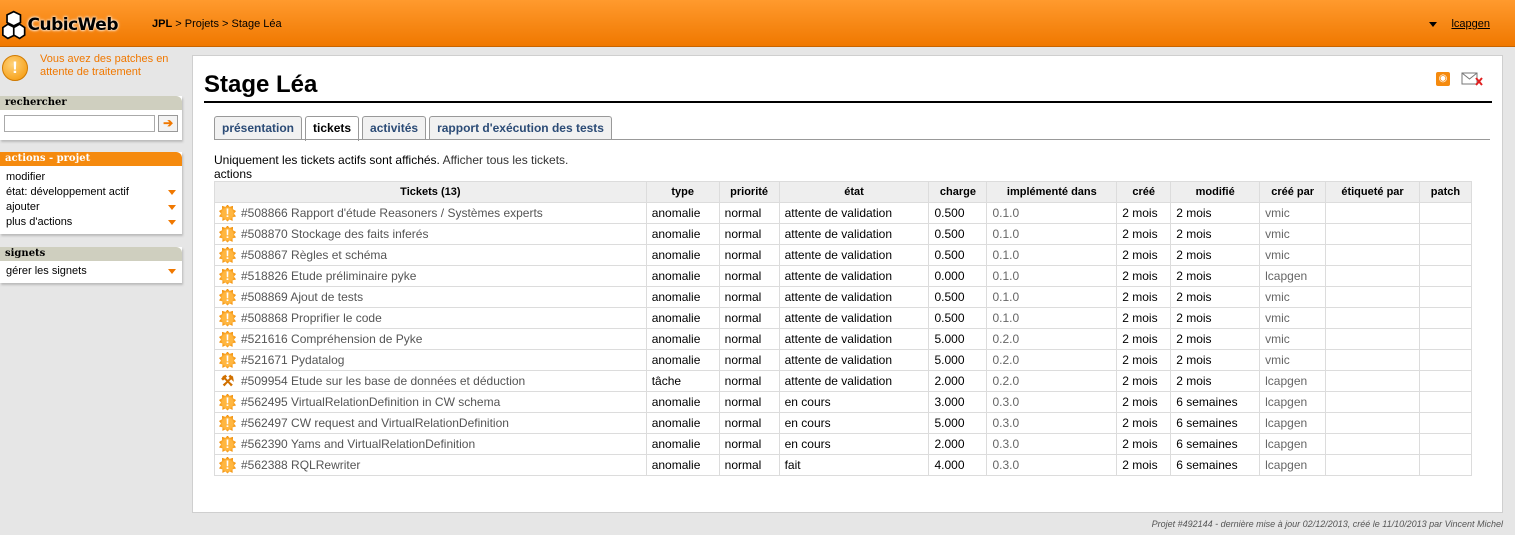 Image resolution: width=1515 pixels, height=535 pixels. What do you see at coordinates (91, 207) in the screenshot?
I see `action-add: ajouter` at bounding box center [91, 207].